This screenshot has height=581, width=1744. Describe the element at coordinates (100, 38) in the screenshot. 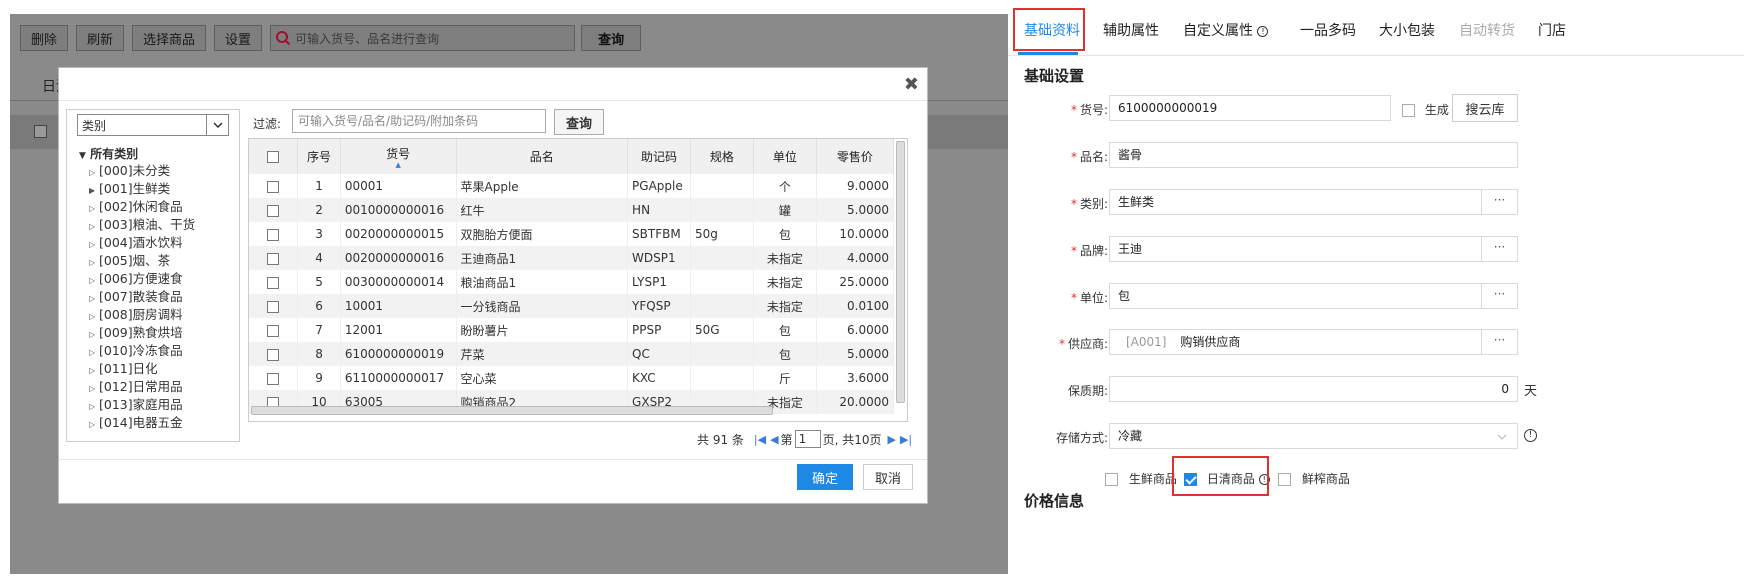

I see `refresh-button: 刷新` at that location.